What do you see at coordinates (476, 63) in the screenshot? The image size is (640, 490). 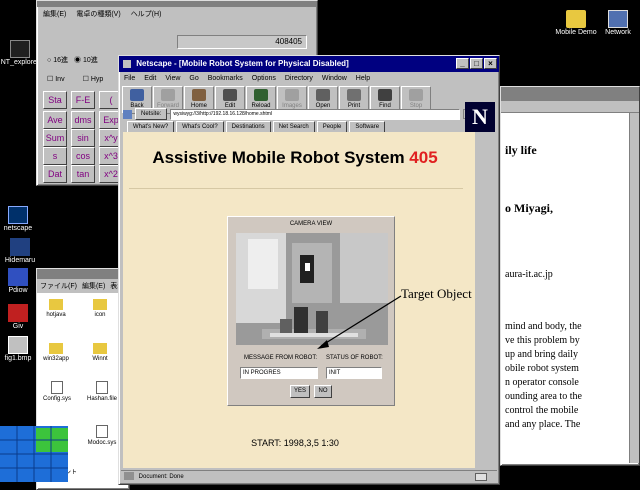 I see `maximize-button: □` at bounding box center [476, 63].